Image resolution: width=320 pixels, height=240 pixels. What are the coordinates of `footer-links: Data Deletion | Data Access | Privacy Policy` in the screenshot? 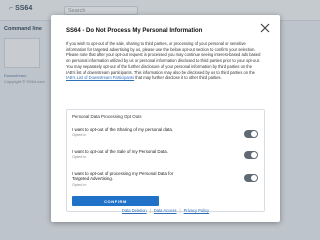 It's located at (165, 210).